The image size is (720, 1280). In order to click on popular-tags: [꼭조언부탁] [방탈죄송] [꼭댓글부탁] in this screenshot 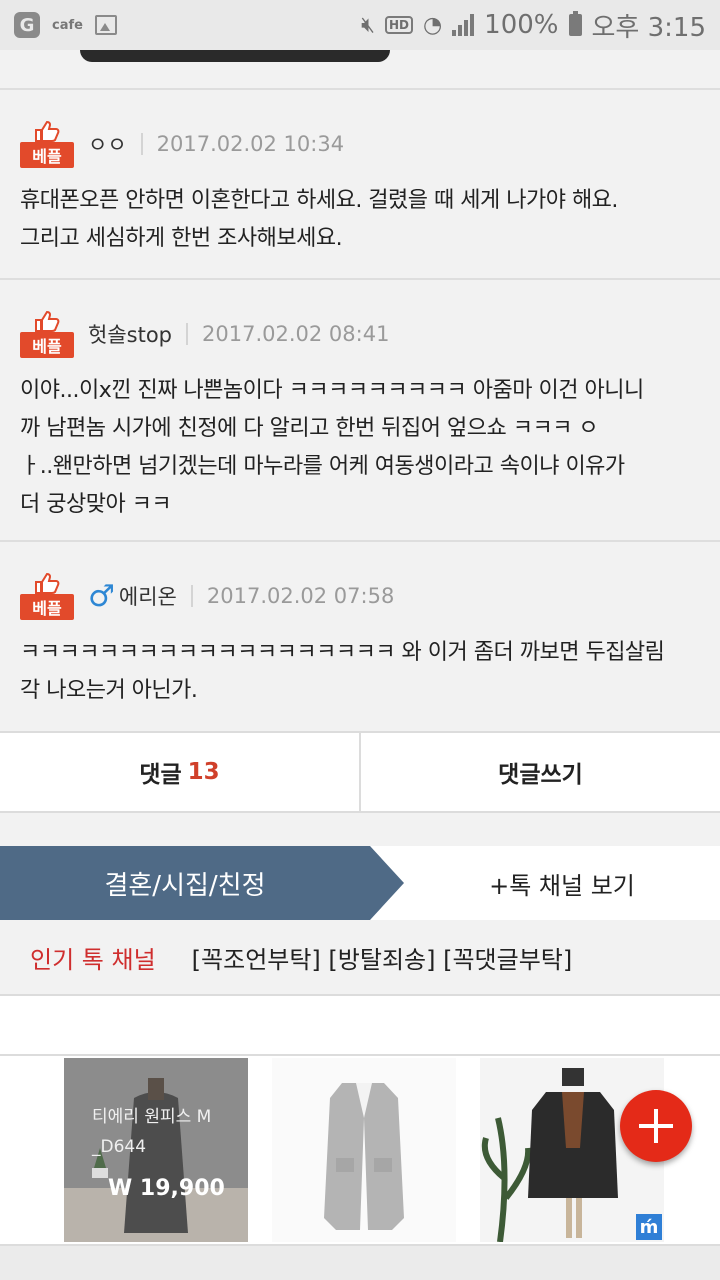, I will do `click(382, 957)`.